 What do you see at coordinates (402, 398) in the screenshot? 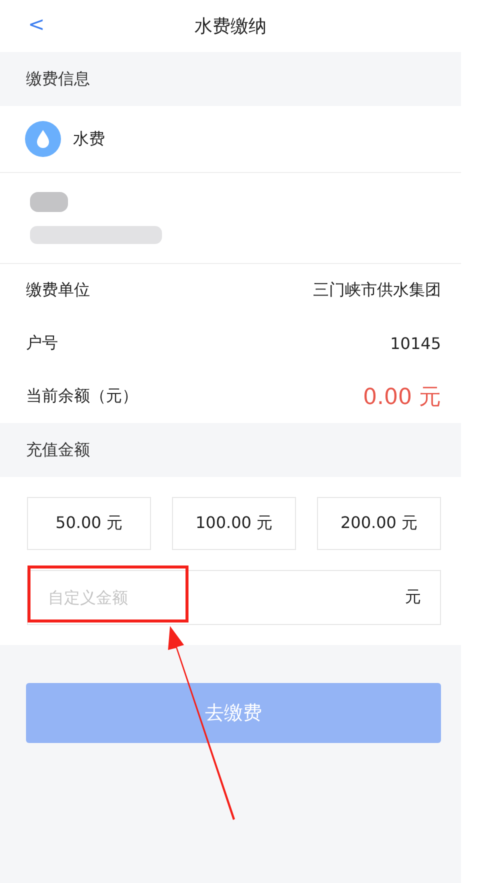
I see `detail-value: 0.00 元` at bounding box center [402, 398].